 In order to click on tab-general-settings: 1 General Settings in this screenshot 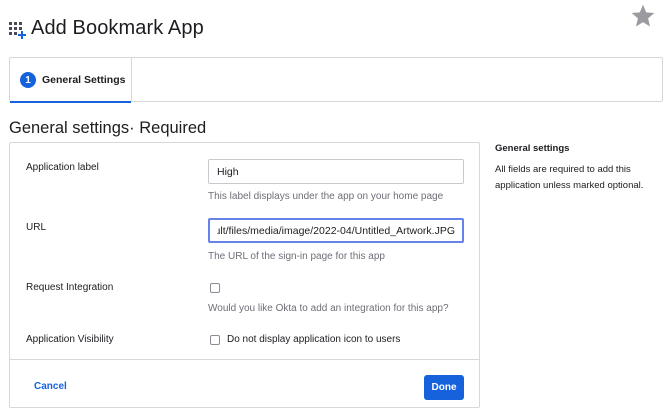, I will do `click(71, 80)`.